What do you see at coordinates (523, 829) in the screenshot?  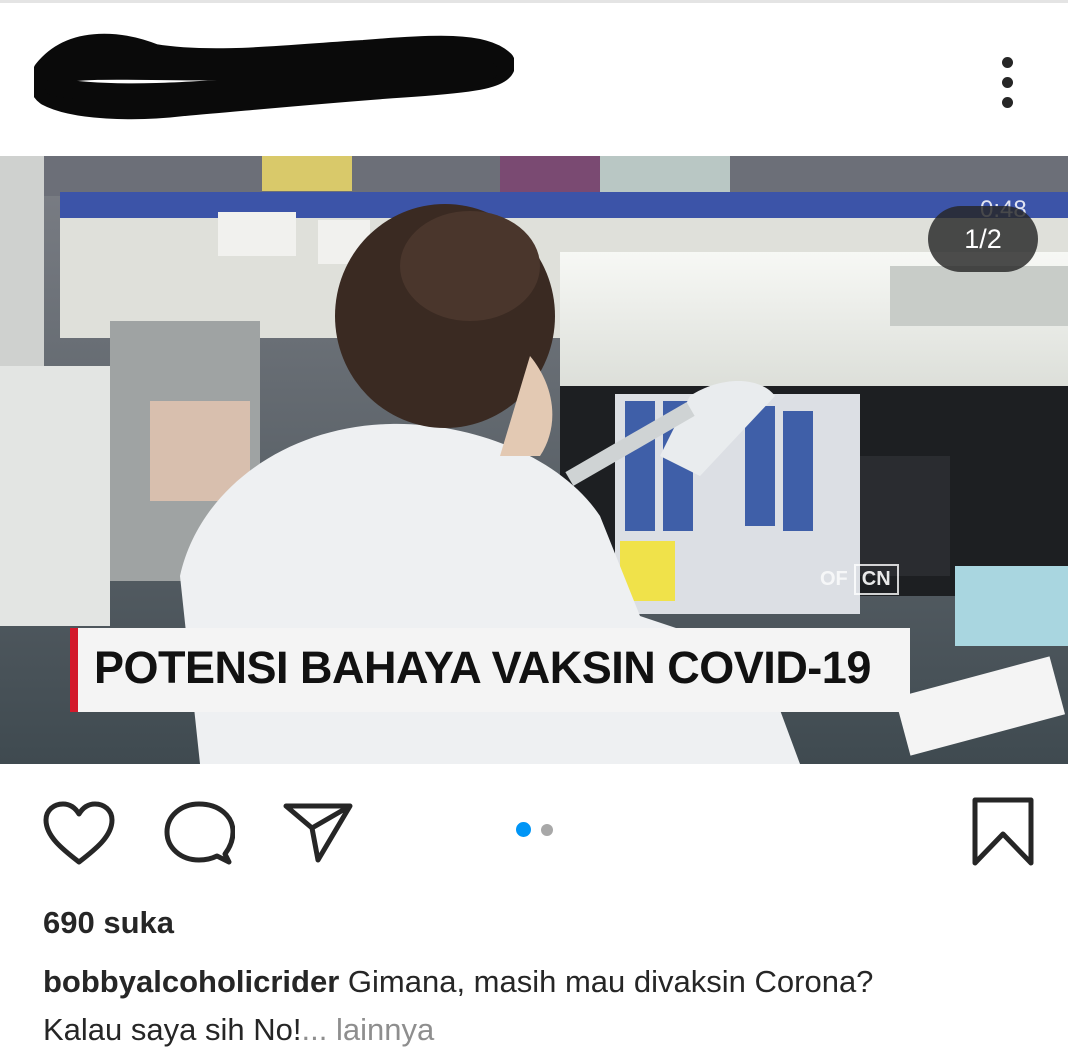 I see `carousel-dot-active` at bounding box center [523, 829].